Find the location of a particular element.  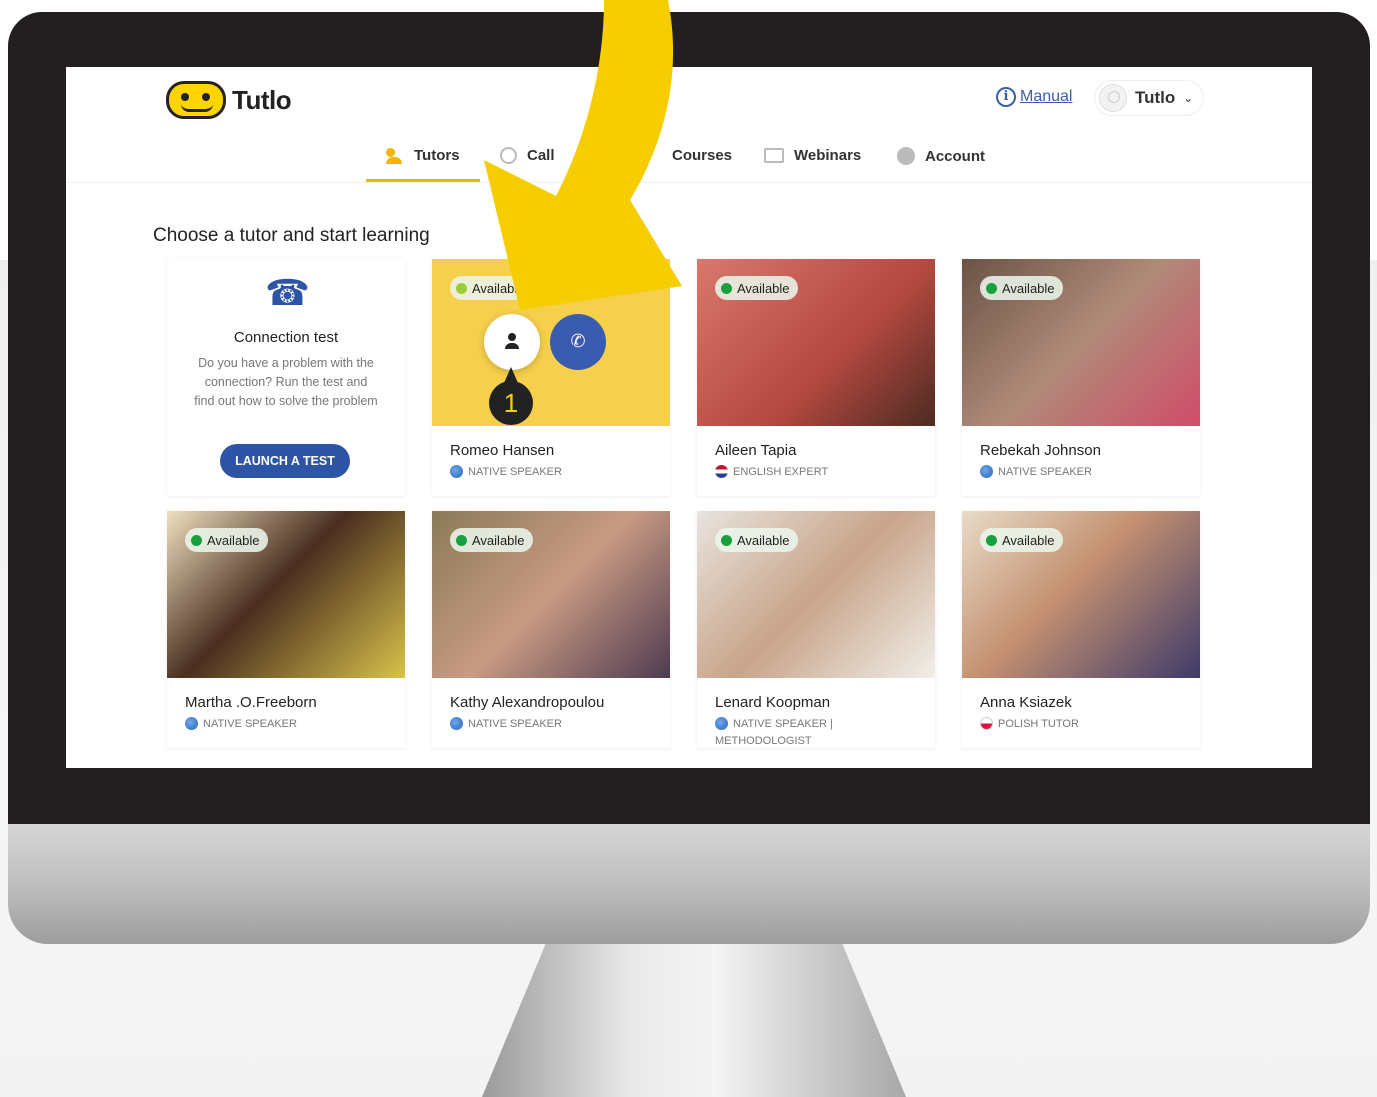

step-marker: 1 is located at coordinates (511, 396).